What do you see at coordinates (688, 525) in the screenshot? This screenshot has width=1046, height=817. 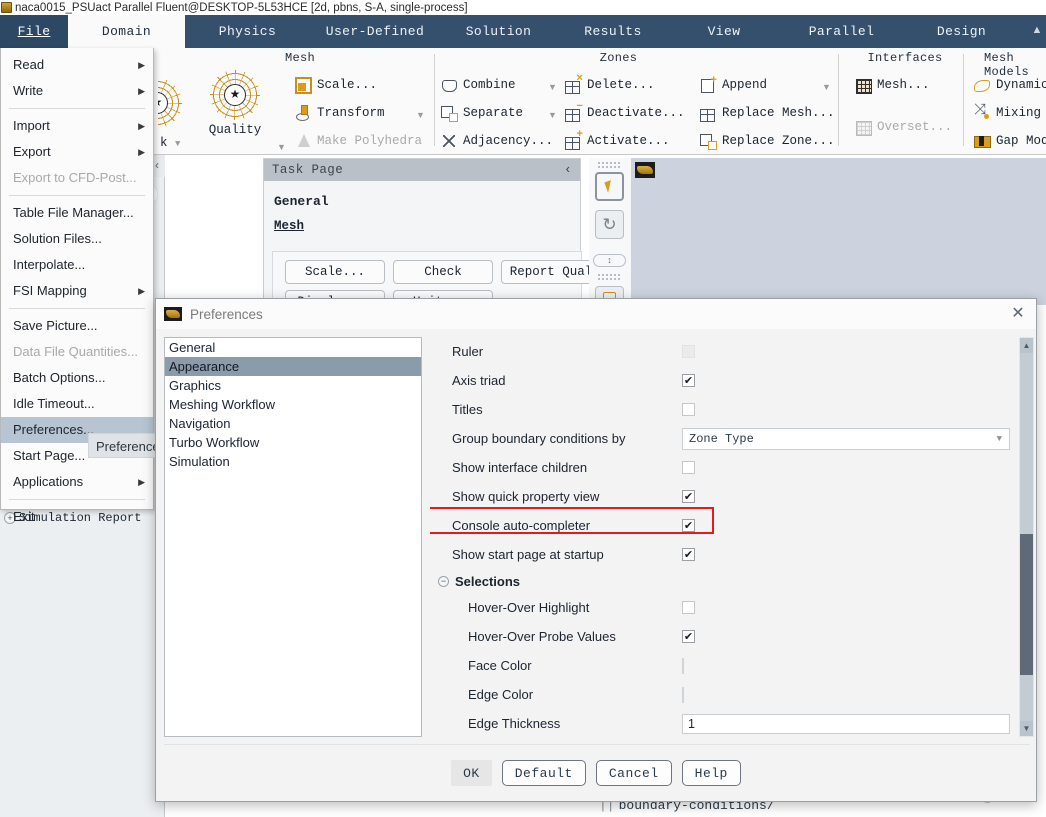 I see `checkbox-console-auto-completer: ✔` at bounding box center [688, 525].